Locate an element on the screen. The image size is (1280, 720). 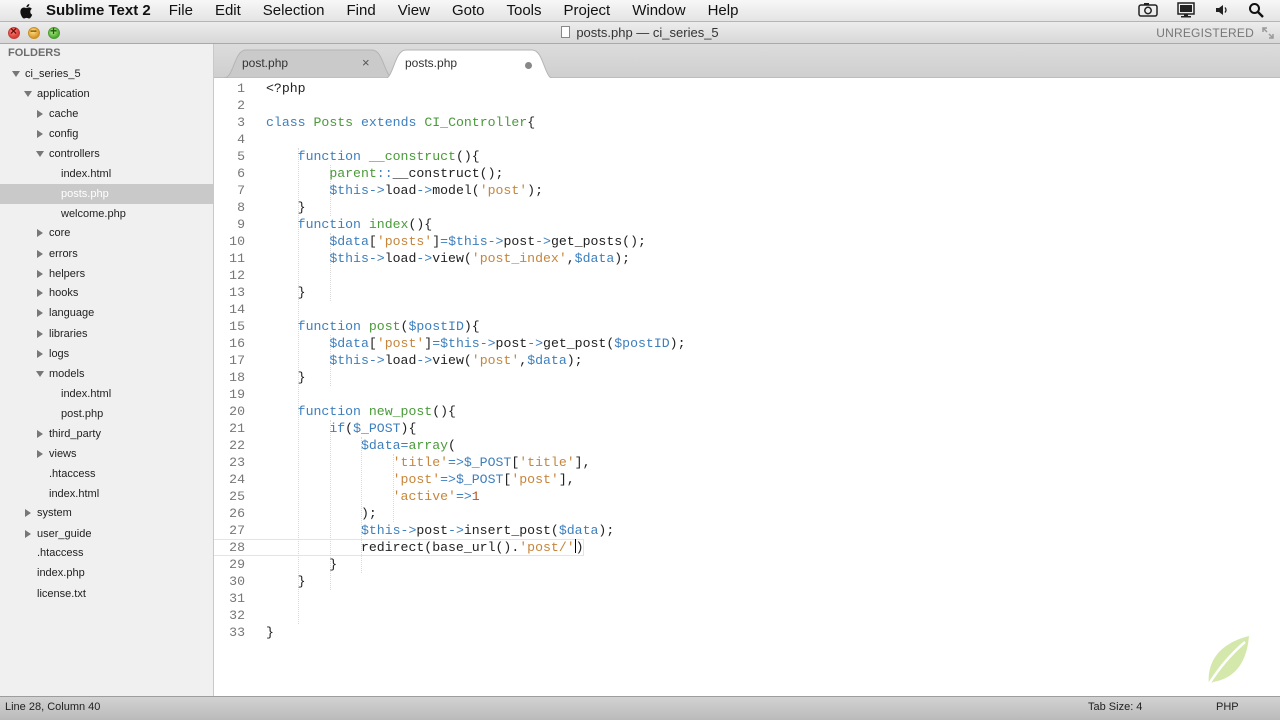
sidebar-file-item: posts.php is located at coordinates (106, 194).